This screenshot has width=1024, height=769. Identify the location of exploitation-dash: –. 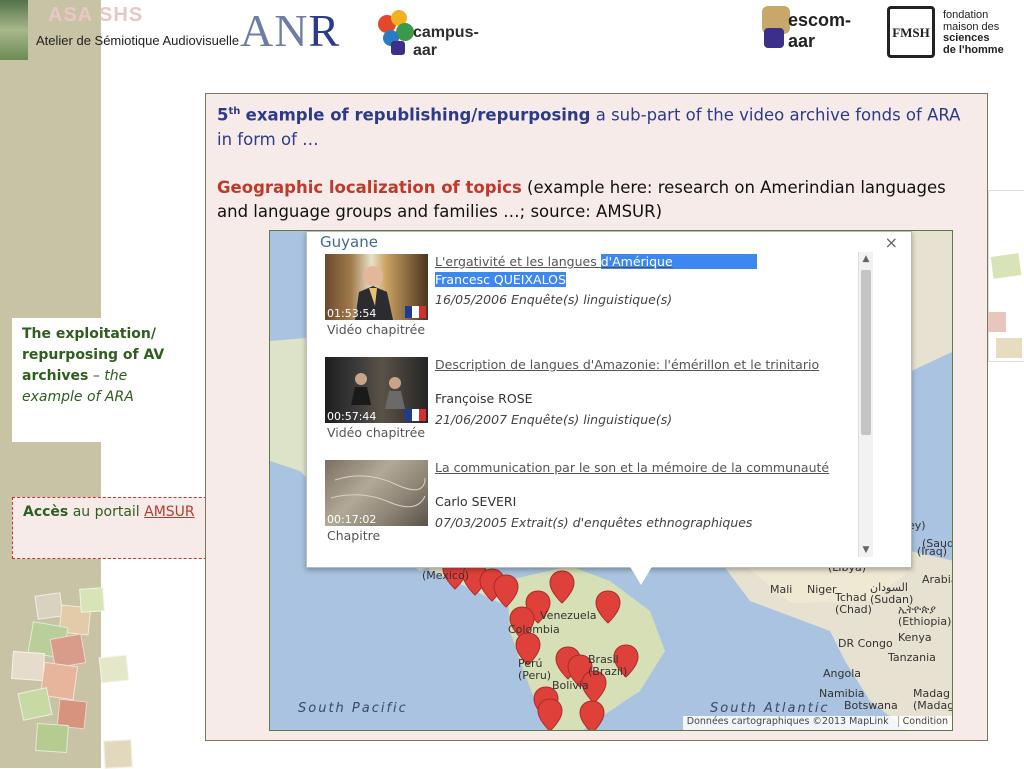
(96, 376).